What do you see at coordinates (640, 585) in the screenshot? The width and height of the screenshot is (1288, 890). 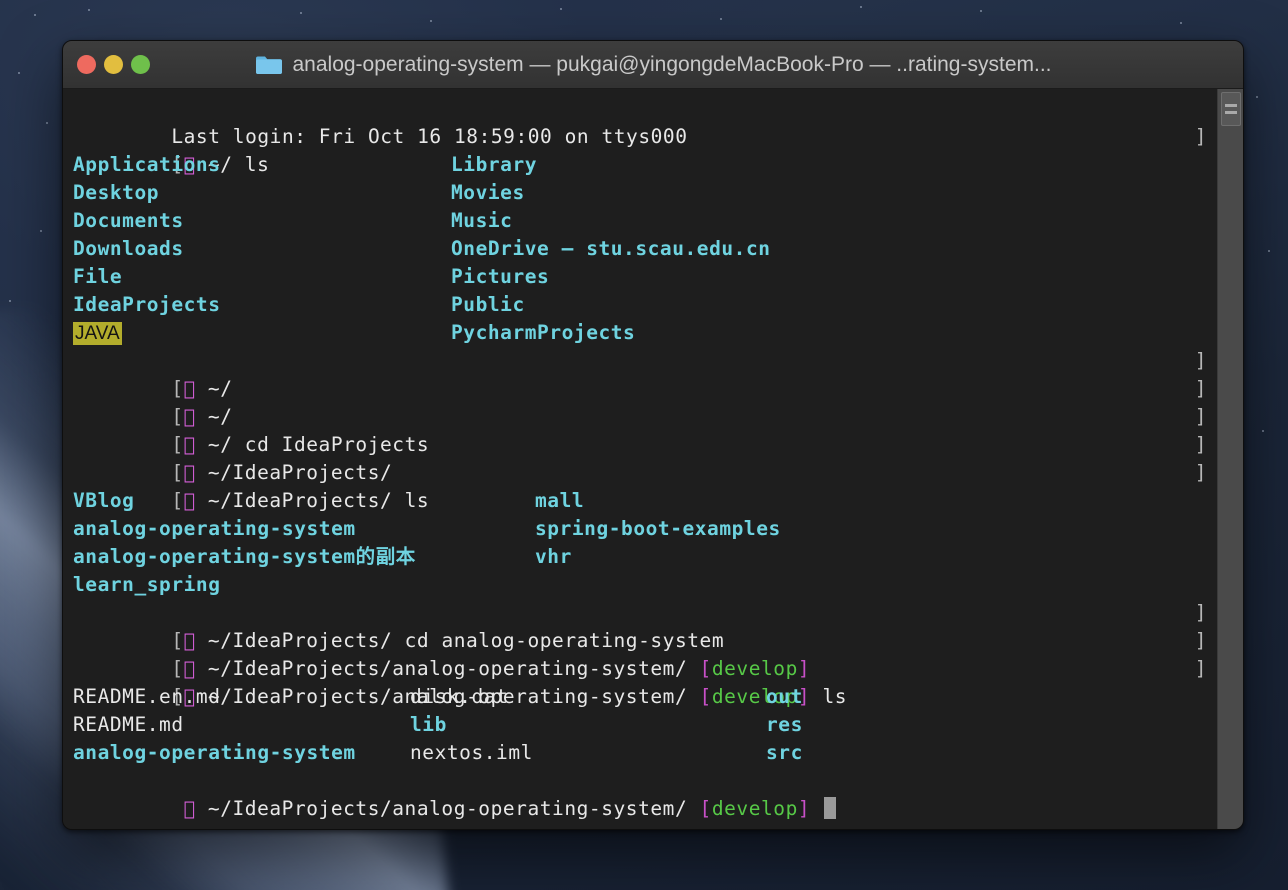 I see `ls-row-projects-3: learn_spring` at bounding box center [640, 585].